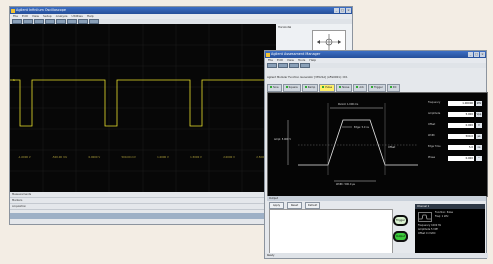 This screenshot has height=264, width=493. I want to click on info-header: Channel 1, so click(450, 206).